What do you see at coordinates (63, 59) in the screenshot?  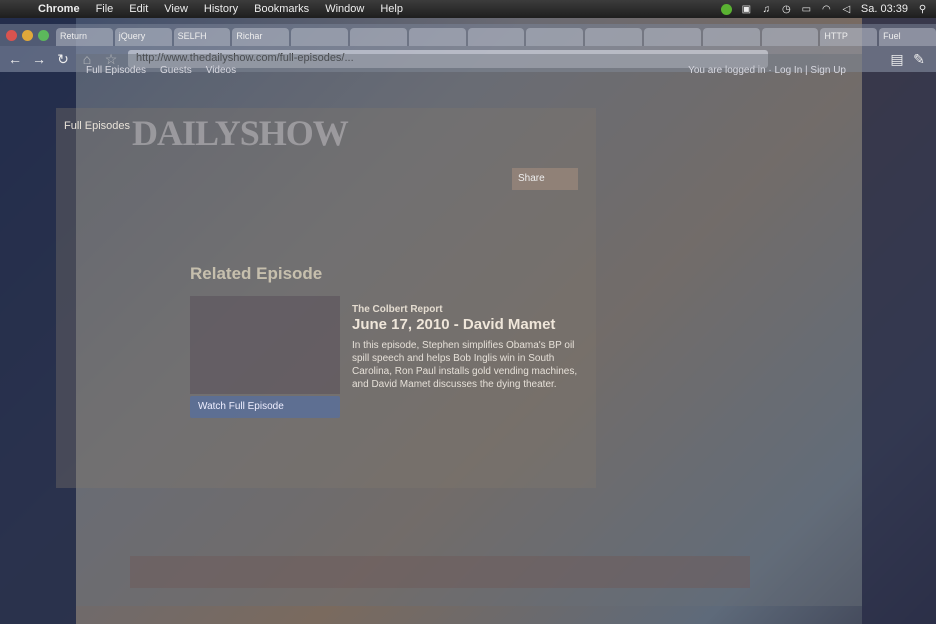 I see `reload-icon: ↻` at bounding box center [63, 59].